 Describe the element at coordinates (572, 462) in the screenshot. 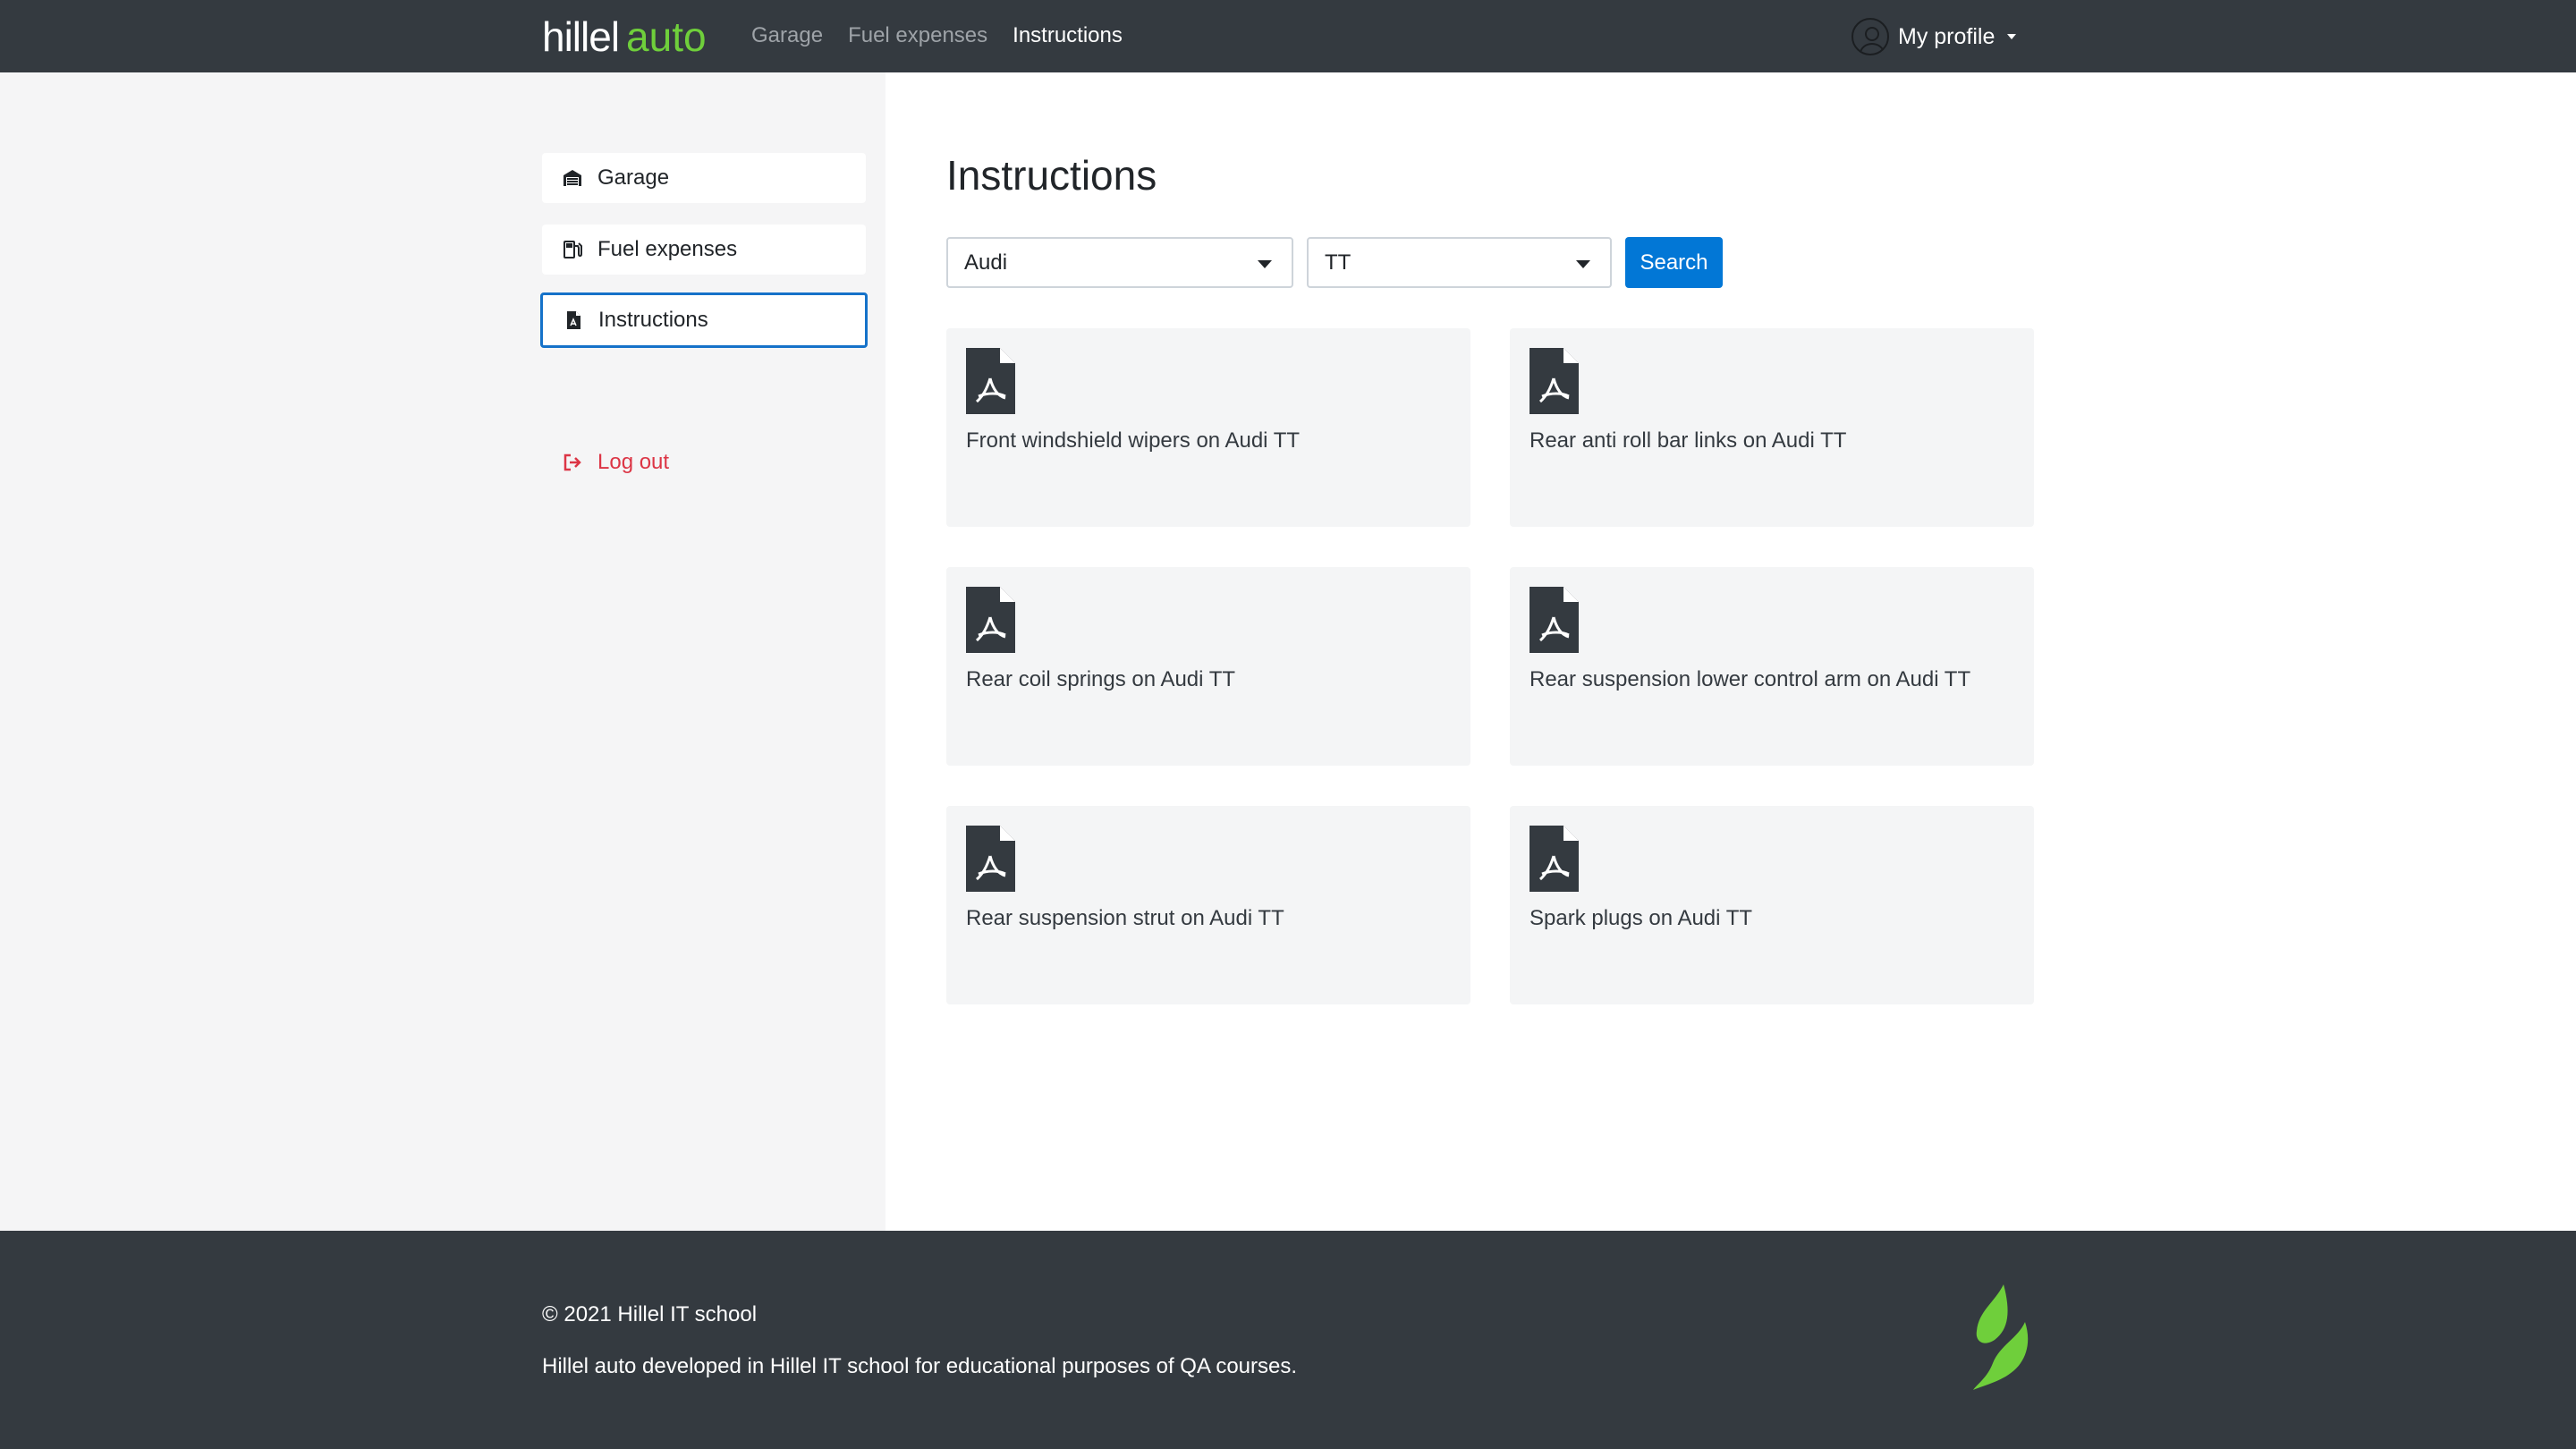

I see `logout-icon` at that location.